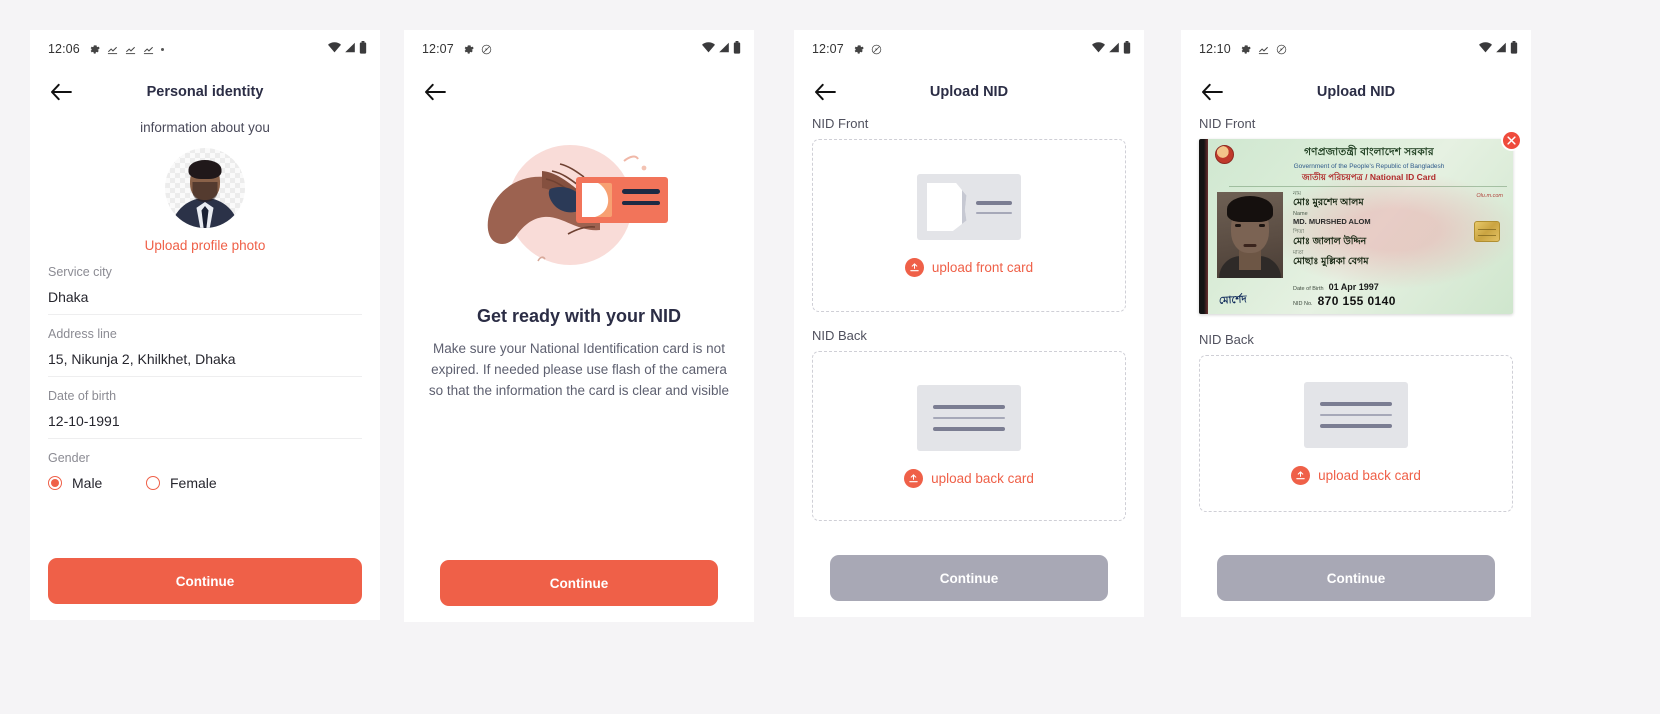 Image resolution: width=1660 pixels, height=714 pixels. Describe the element at coordinates (1250, 235) in the screenshot. I see `nid-portrait-photo` at that location.